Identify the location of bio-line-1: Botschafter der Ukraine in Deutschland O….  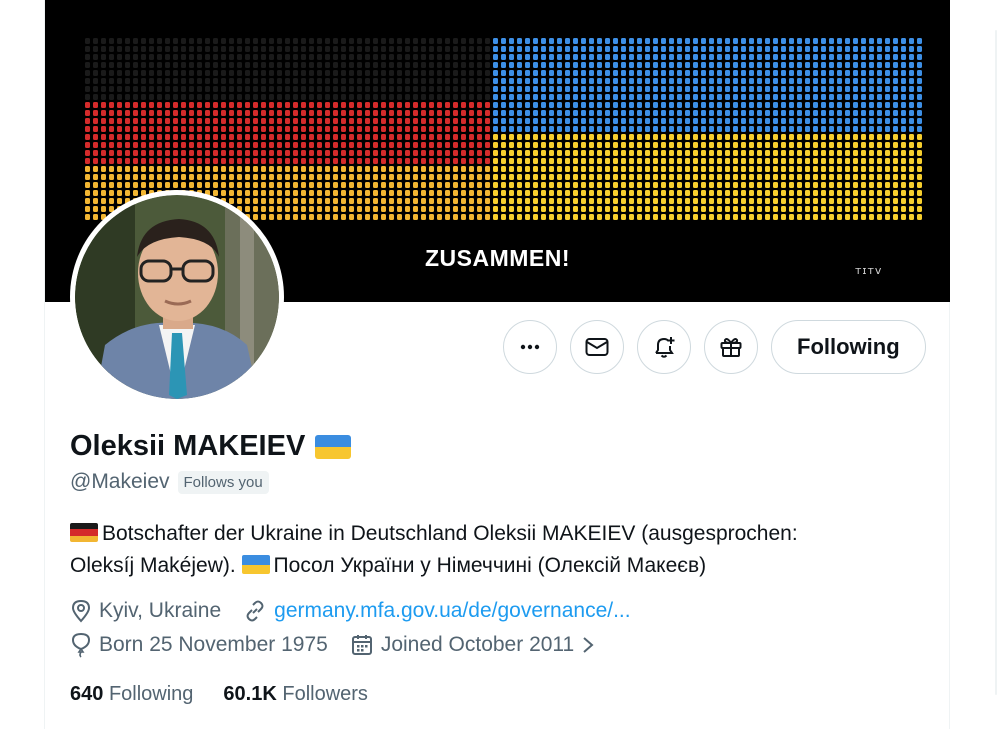
(500, 534).